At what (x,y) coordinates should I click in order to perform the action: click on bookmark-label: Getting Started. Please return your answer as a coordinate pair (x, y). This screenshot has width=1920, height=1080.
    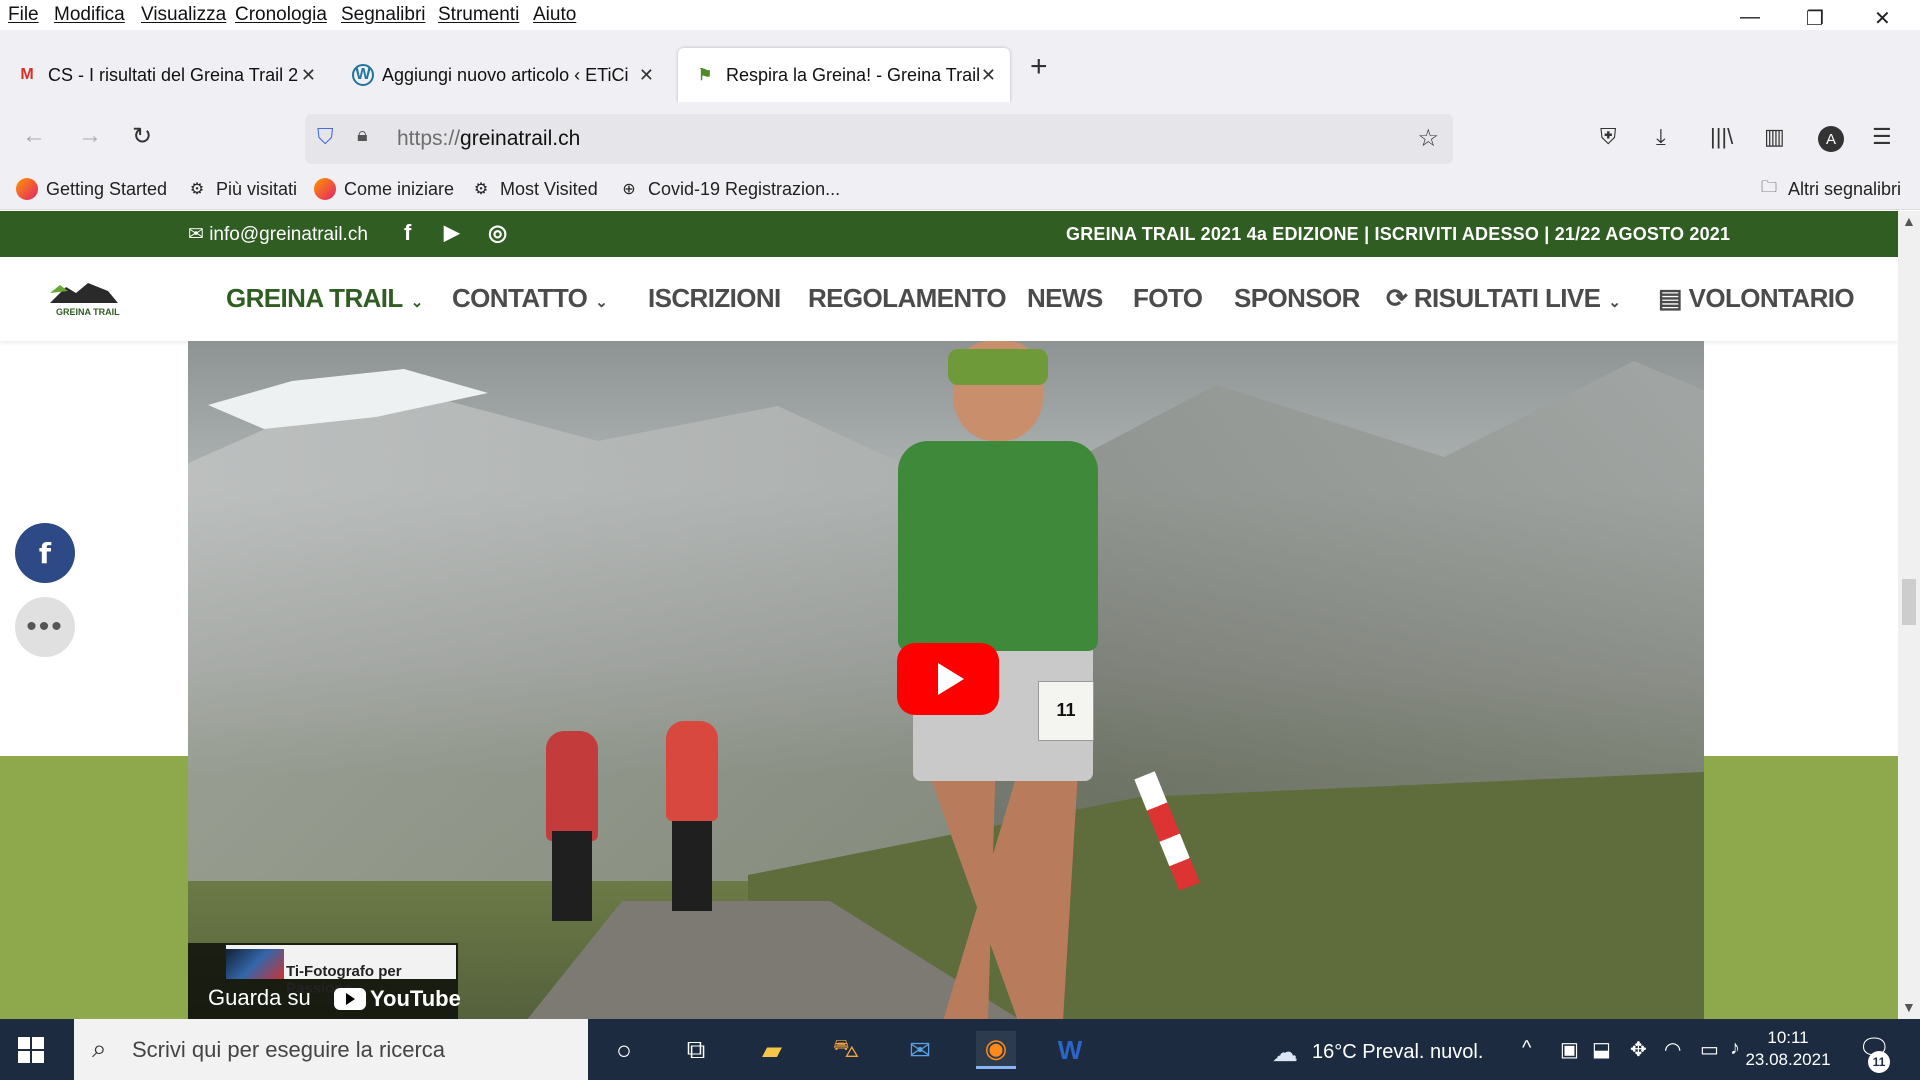
    Looking at the image, I should click on (107, 188).